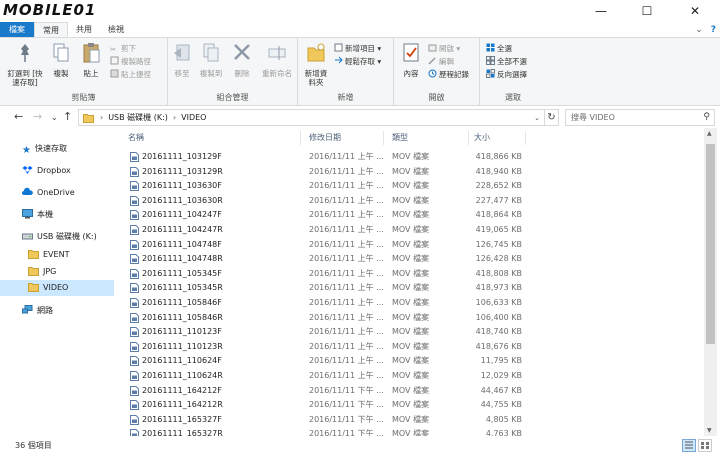 The height and width of the screenshot is (459, 720). Describe the element at coordinates (506, 61) in the screenshot. I see `select-none-button: 全部不選` at that location.